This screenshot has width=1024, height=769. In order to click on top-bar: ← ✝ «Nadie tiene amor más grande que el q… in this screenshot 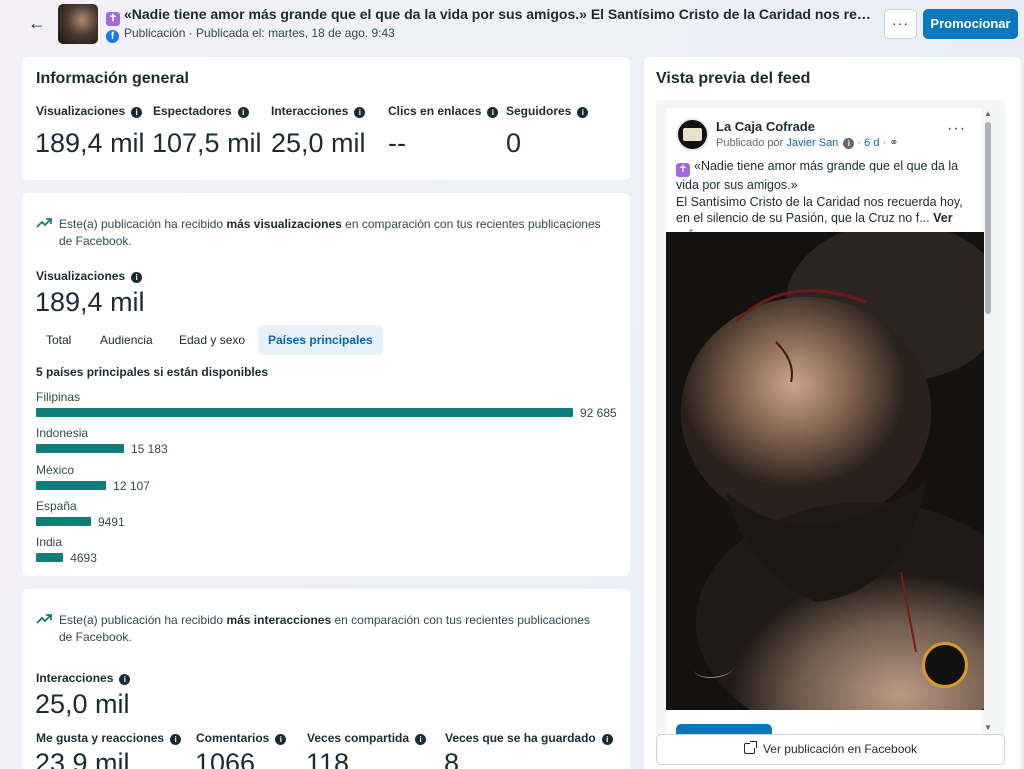, I will do `click(512, 24)`.